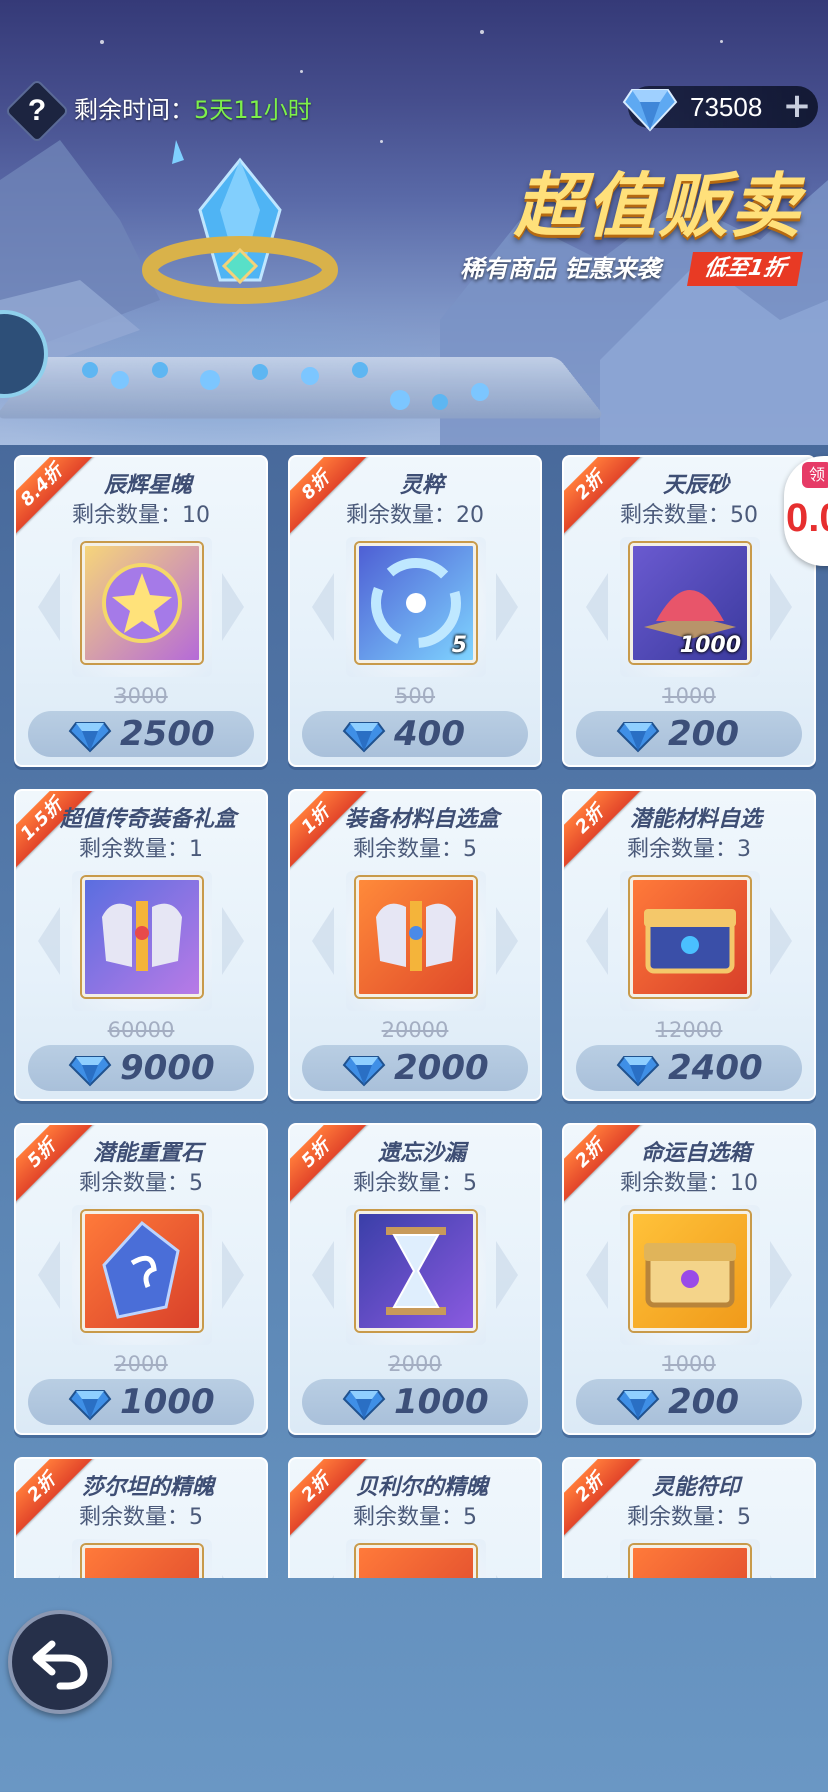  I want to click on crystal-crown-icon, so click(240, 222).